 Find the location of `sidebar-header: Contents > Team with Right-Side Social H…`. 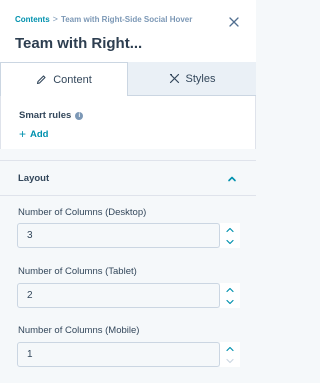

sidebar-header: Contents > Team with Right-Side Social H… is located at coordinates (128, 31).